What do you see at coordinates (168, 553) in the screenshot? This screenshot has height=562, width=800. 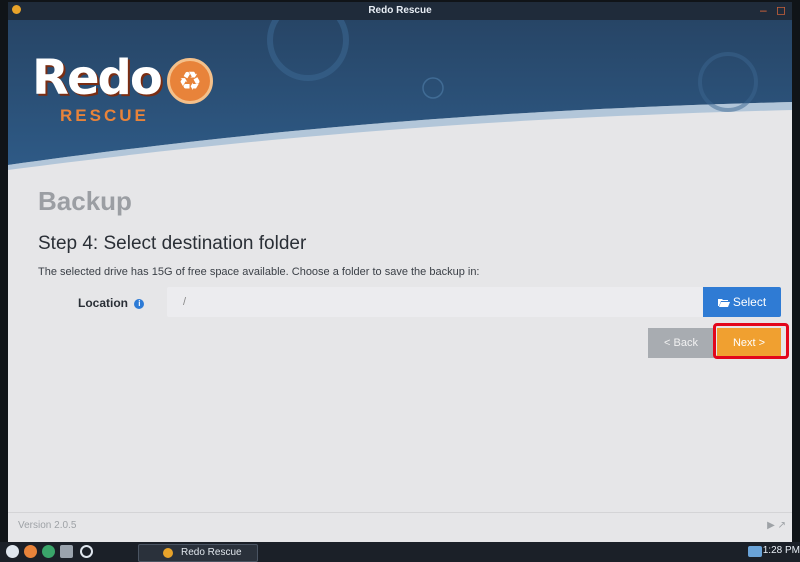 I see `redo-rescue-task-icon` at bounding box center [168, 553].